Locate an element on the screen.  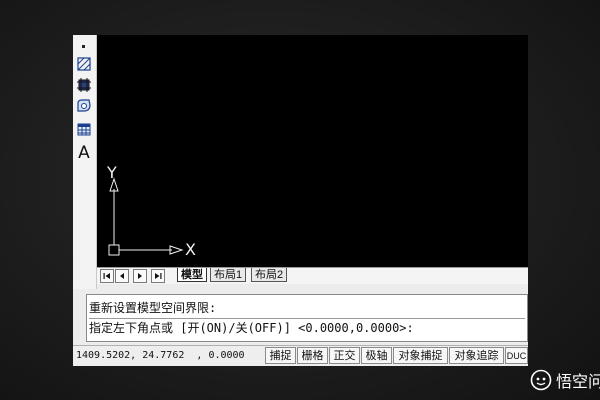
object-snap-toggle: 对象捕捉 is located at coordinates (420, 355).